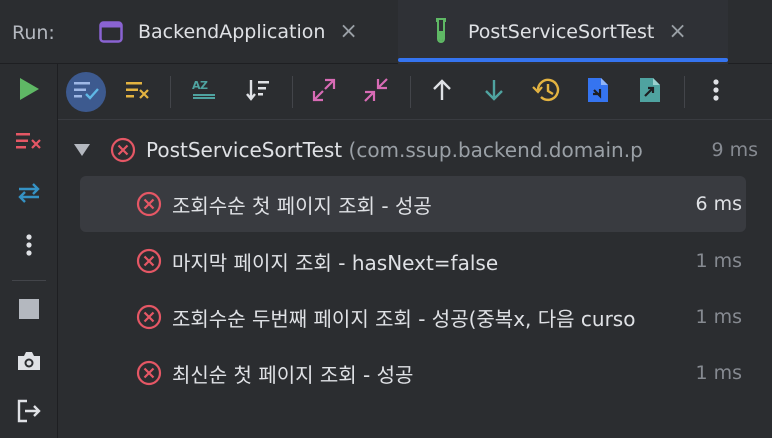 Image resolution: width=772 pixels, height=438 pixels. I want to click on test-row: 마지막 페이지 조회 - hasNext=false 1 ms, so click(413, 261).